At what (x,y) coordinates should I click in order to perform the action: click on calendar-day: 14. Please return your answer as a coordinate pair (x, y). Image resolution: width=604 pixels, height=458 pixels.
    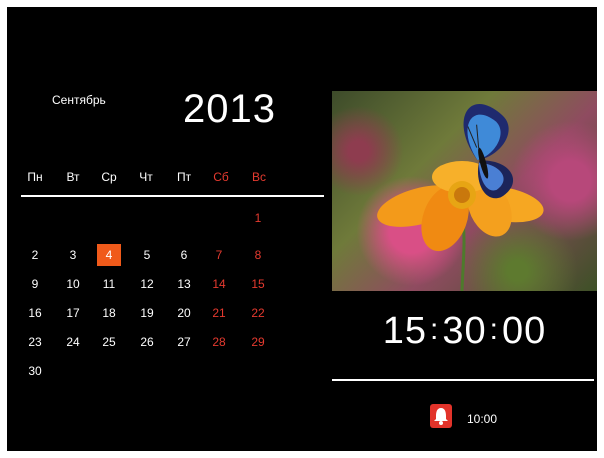
    Looking at the image, I should click on (219, 284).